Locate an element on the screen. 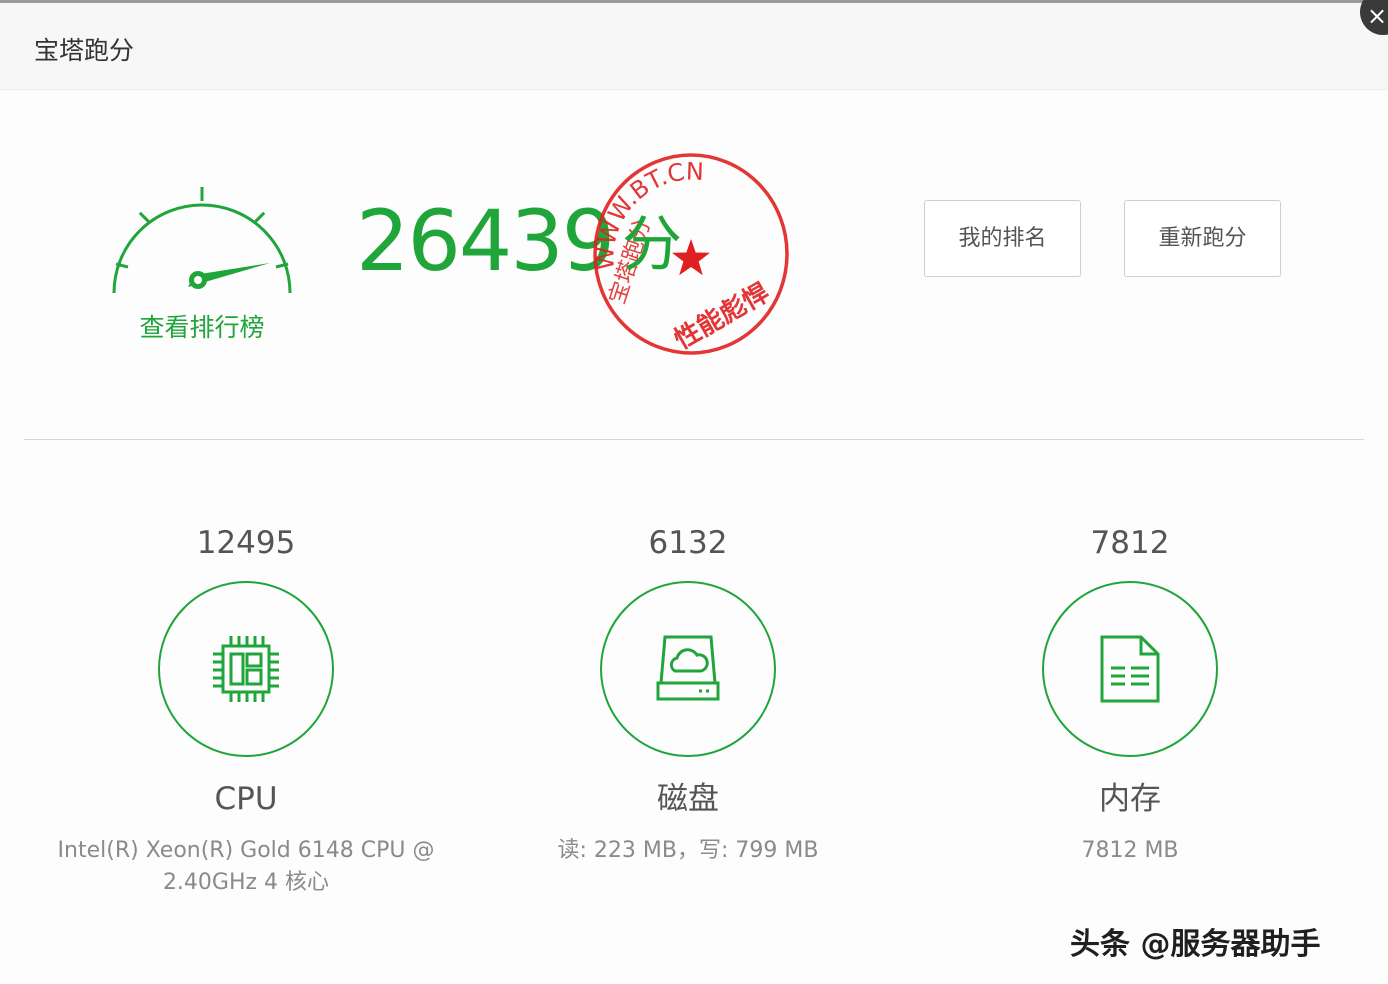 This screenshot has height=984, width=1388. source-watermark: 头条 @服务器助手 is located at coordinates (1195, 944).